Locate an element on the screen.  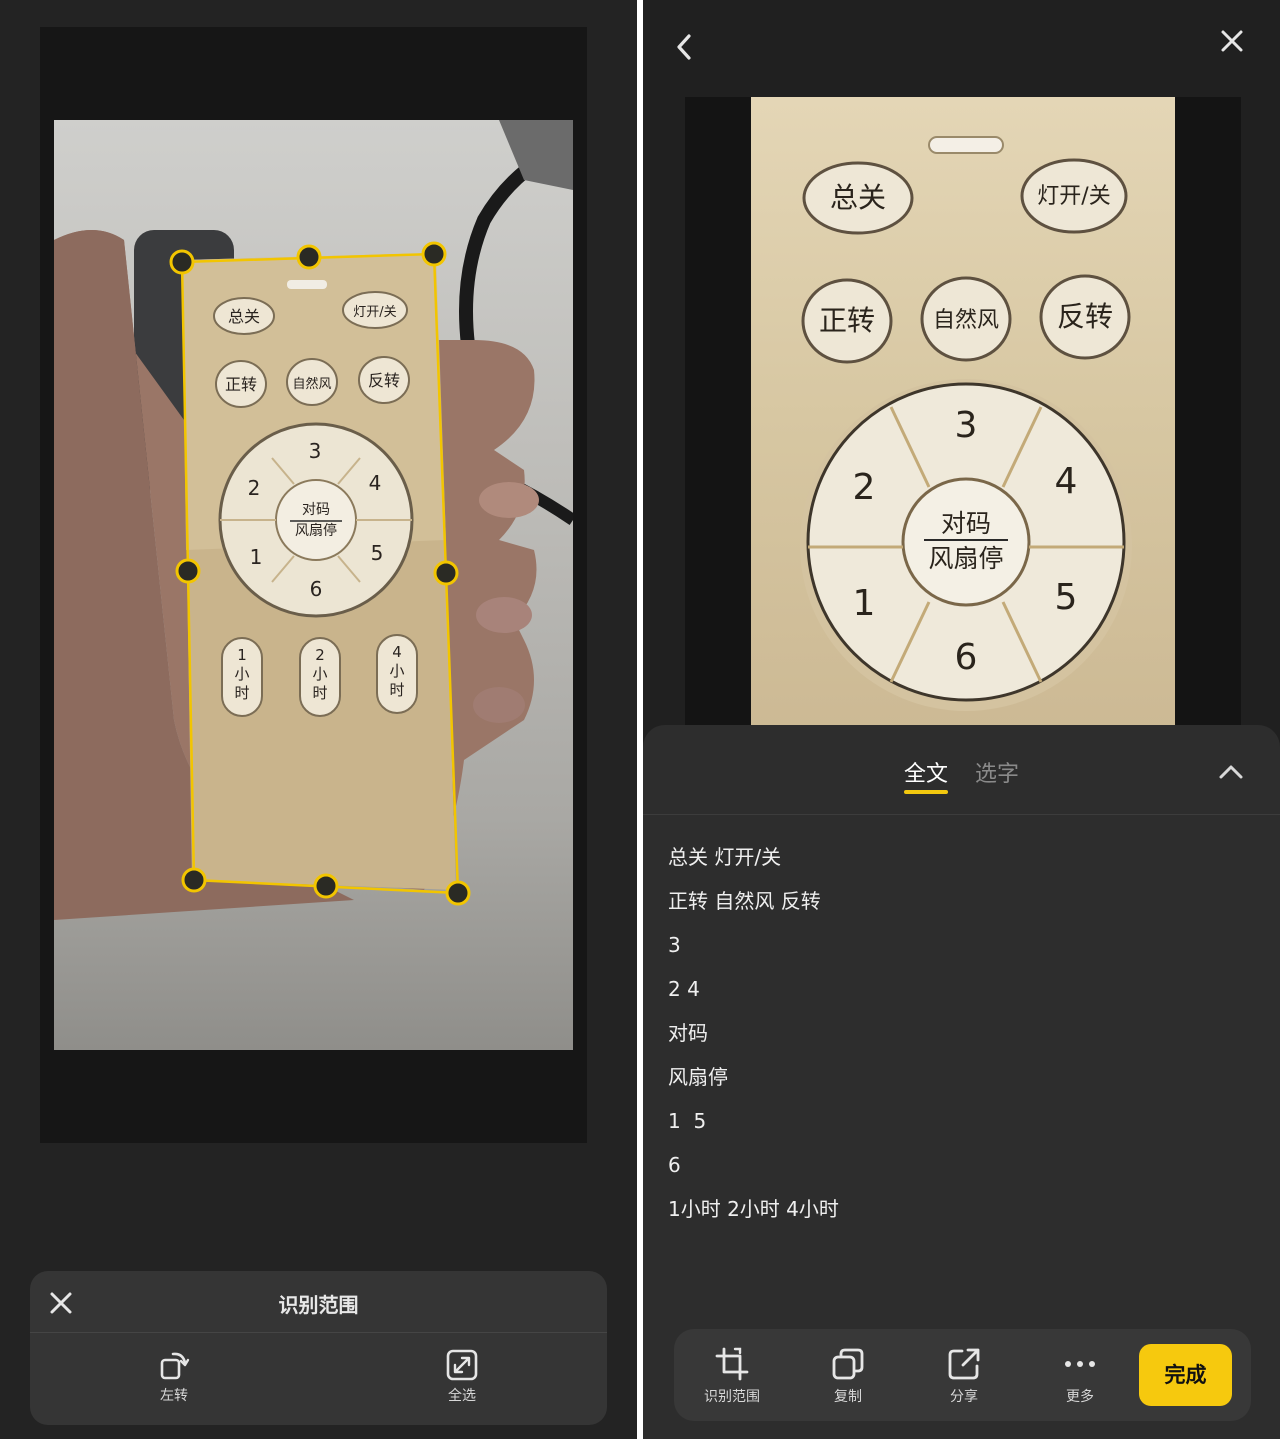
select-all-icon is located at coordinates (462, 1365).